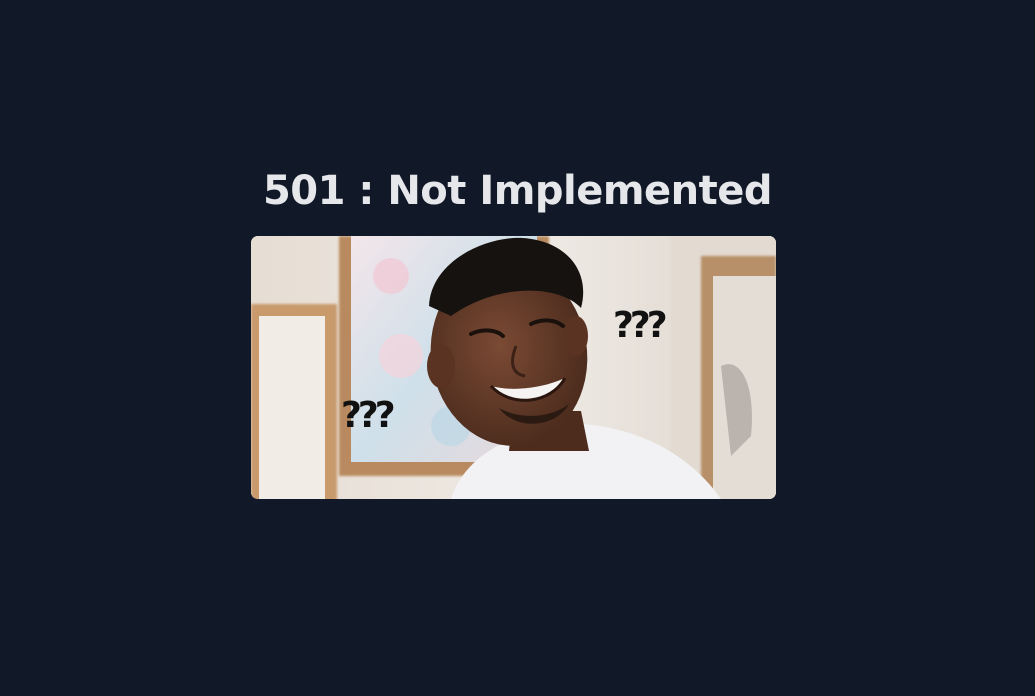 Image resolution: width=1035 pixels, height=696 pixels. I want to click on question-marks-right: ???, so click(640, 325).